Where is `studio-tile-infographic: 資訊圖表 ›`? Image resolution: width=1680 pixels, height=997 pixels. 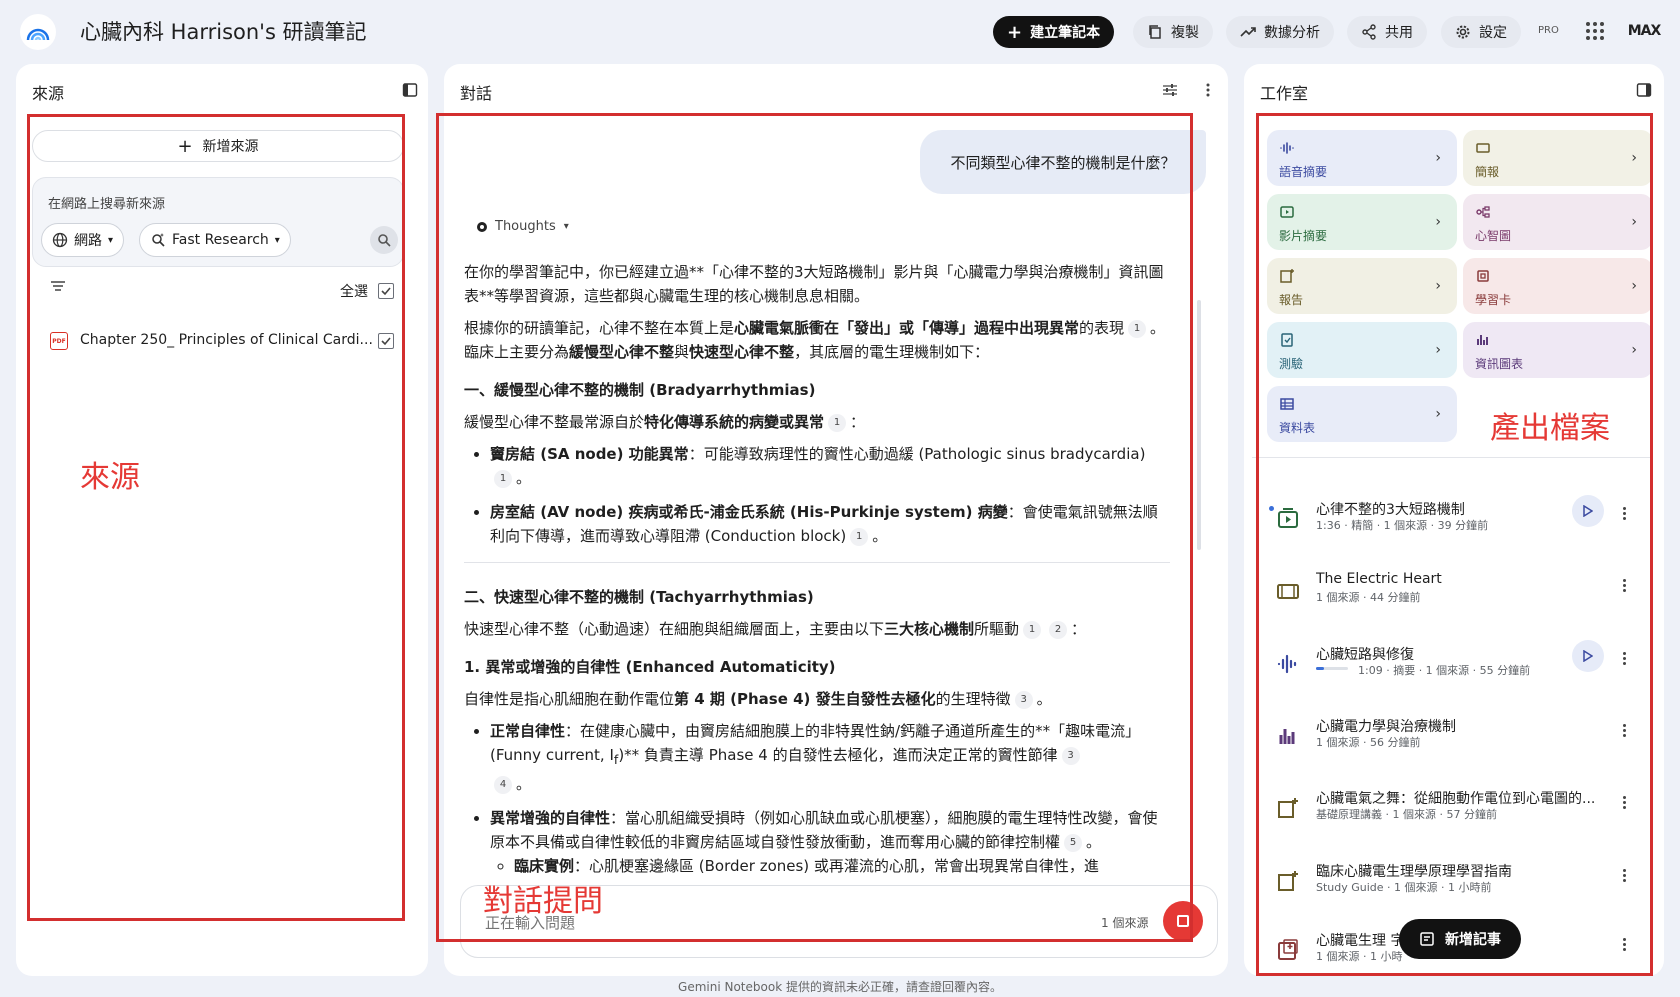
studio-tile-infographic: 資訊圖表 › is located at coordinates (1558, 350).